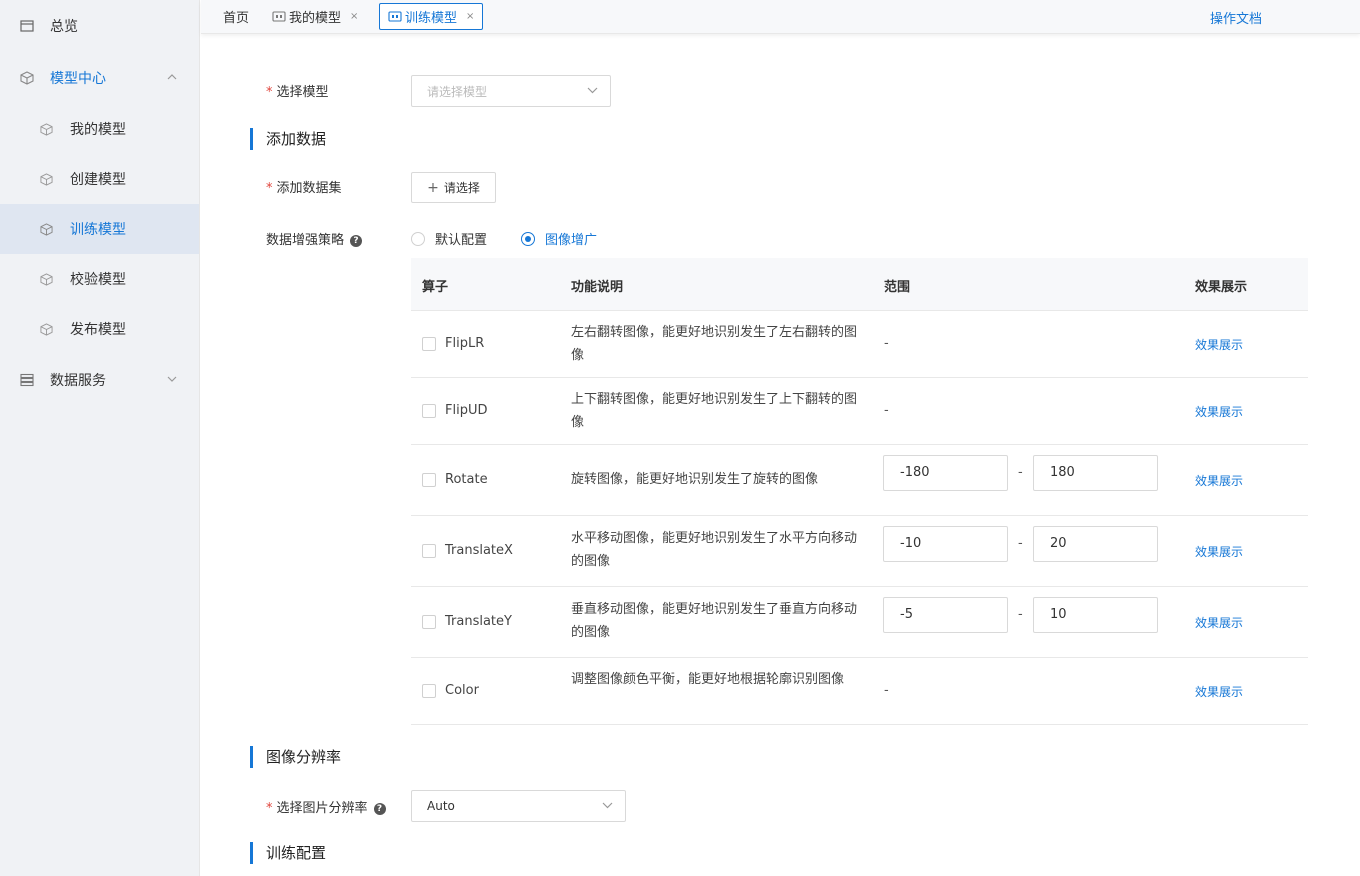  I want to click on sidebar-item-label: 发布模型, so click(98, 330).